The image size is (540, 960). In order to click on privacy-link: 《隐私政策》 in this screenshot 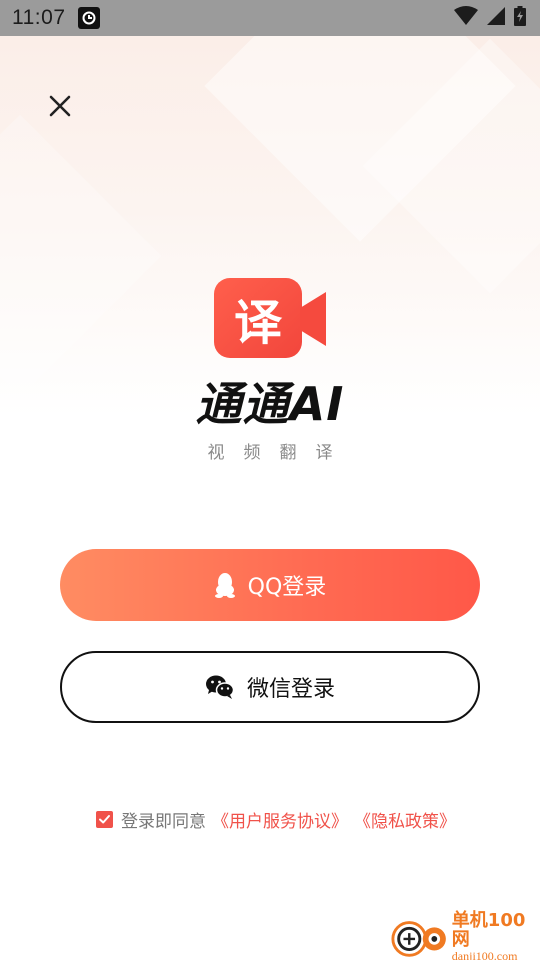, I will do `click(405, 819)`.